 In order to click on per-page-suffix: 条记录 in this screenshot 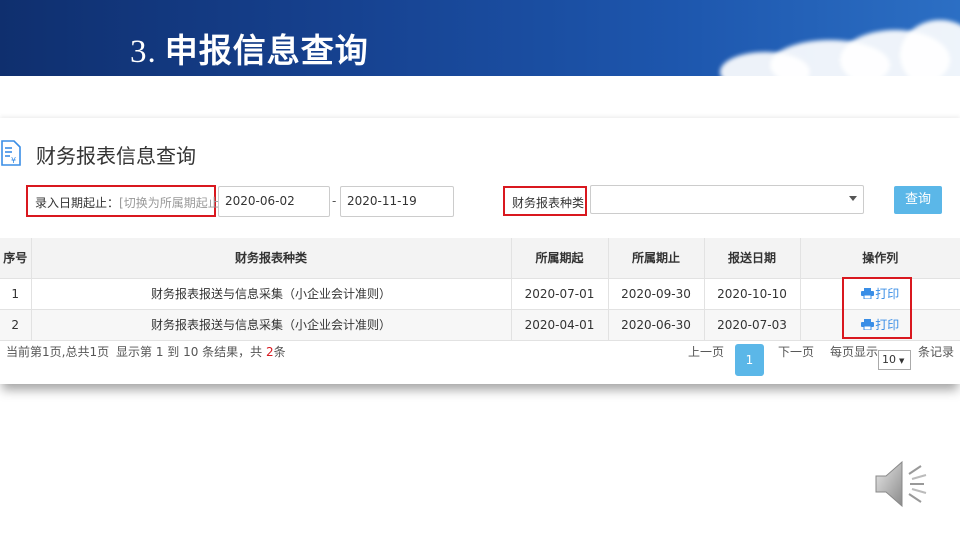, I will do `click(936, 352)`.